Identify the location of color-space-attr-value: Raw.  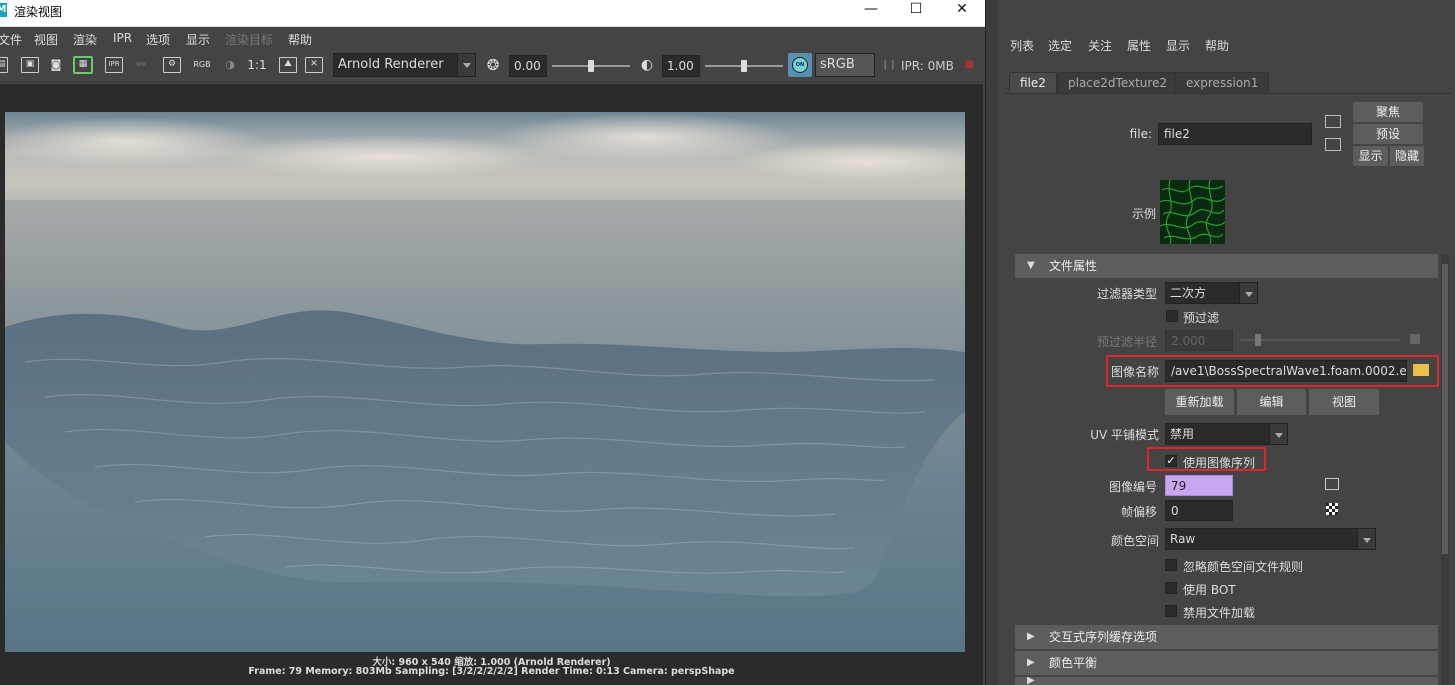
(1183, 539).